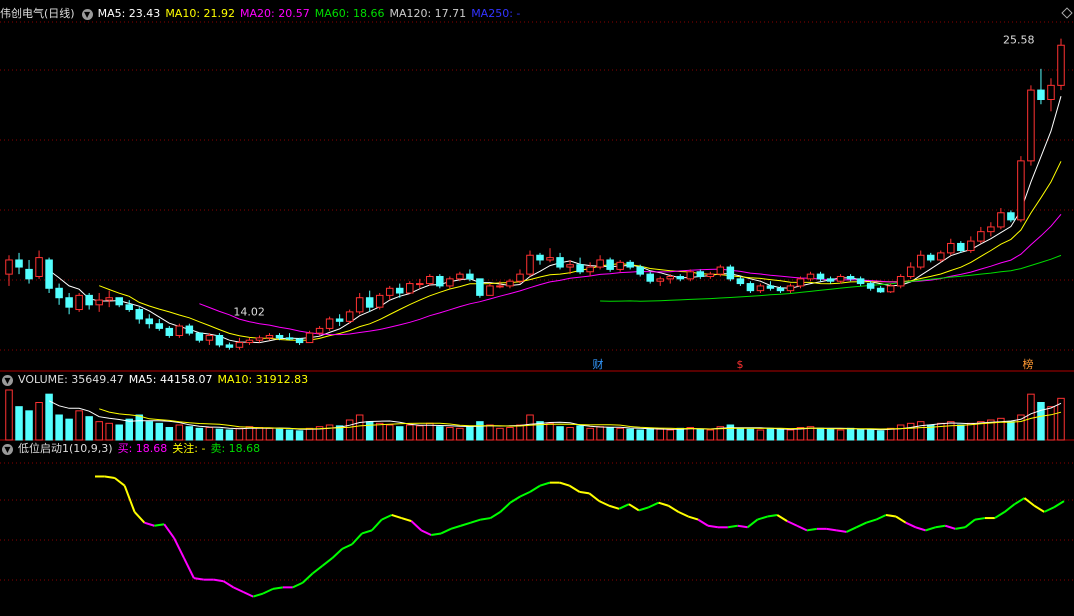 The height and width of the screenshot is (616, 1074). Describe the element at coordinates (7, 380) in the screenshot. I see `volume-collapse-icon: ▼` at that location.